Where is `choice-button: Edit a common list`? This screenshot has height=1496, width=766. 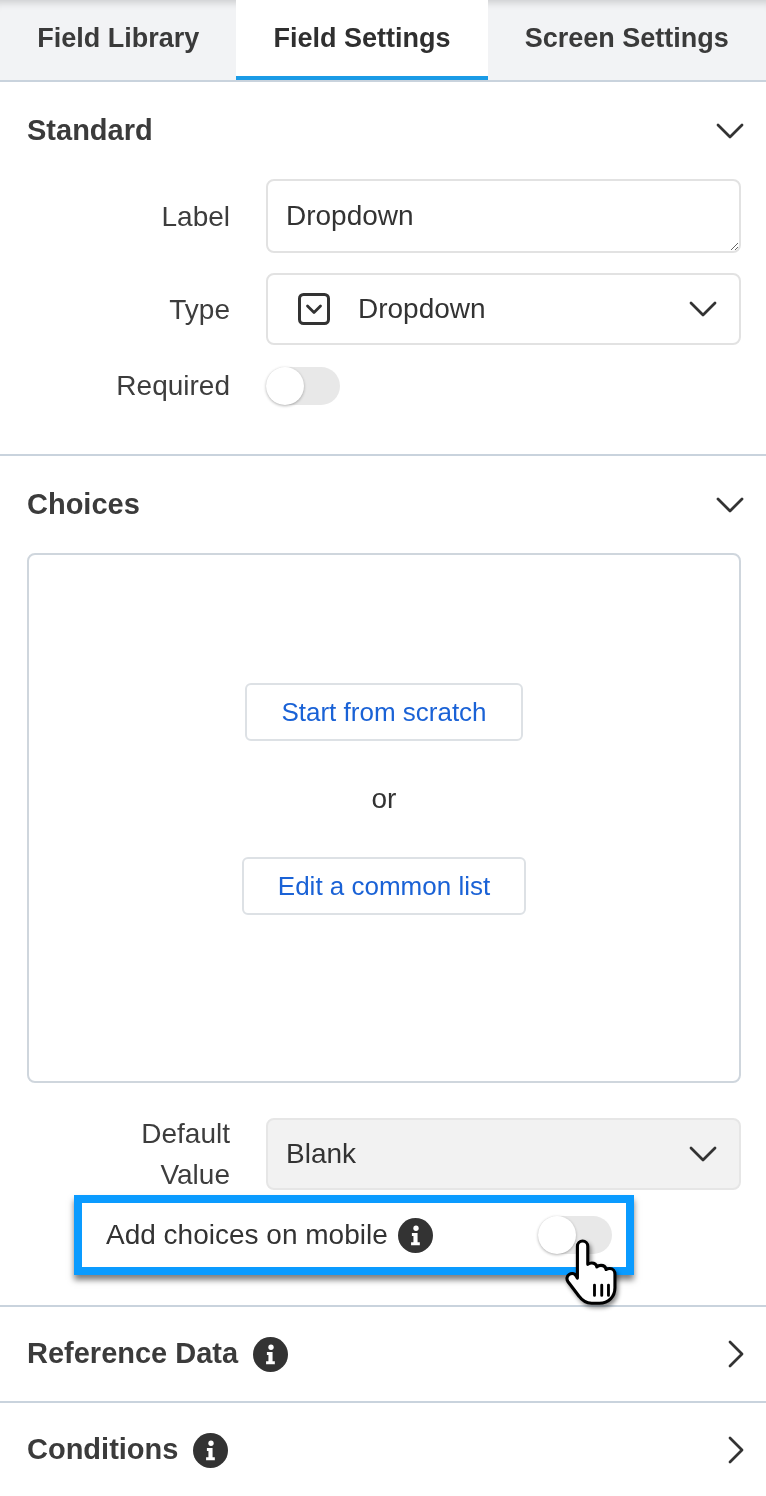
choice-button: Edit a common list is located at coordinates (384, 886).